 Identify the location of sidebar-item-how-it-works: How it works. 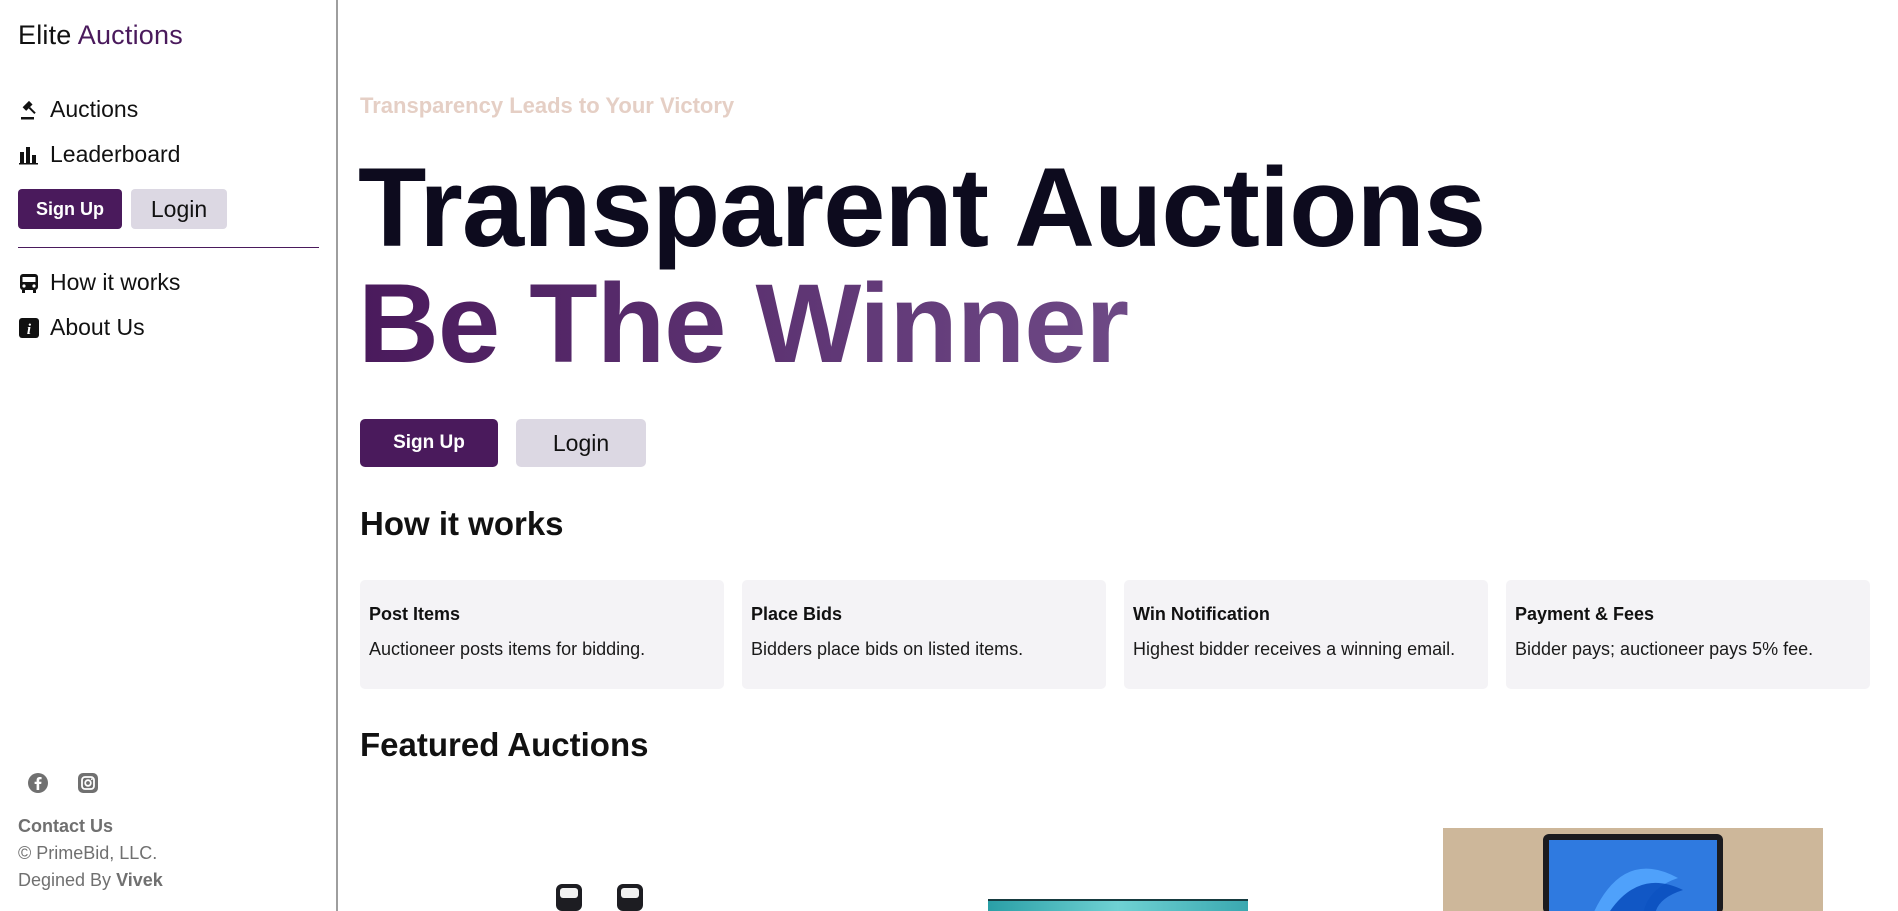
(99, 282).